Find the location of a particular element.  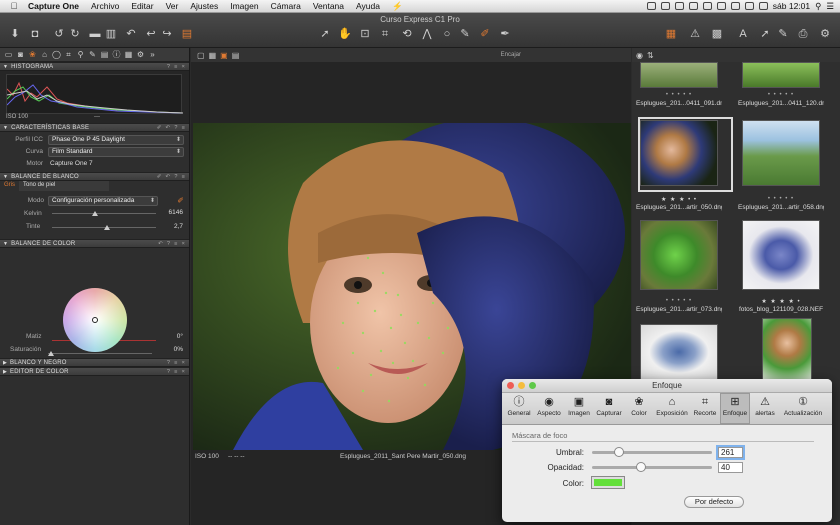

mode-select: Configuración personalizada is located at coordinates (103, 201).